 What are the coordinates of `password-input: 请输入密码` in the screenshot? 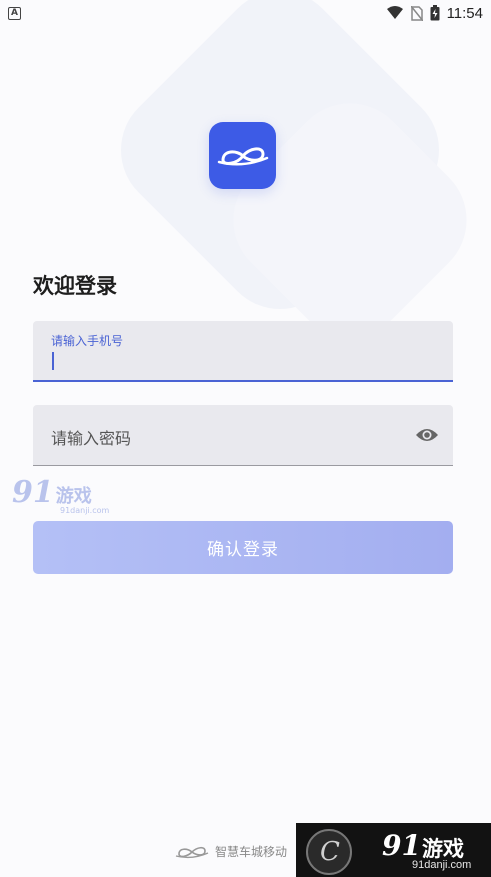 It's located at (243, 435).